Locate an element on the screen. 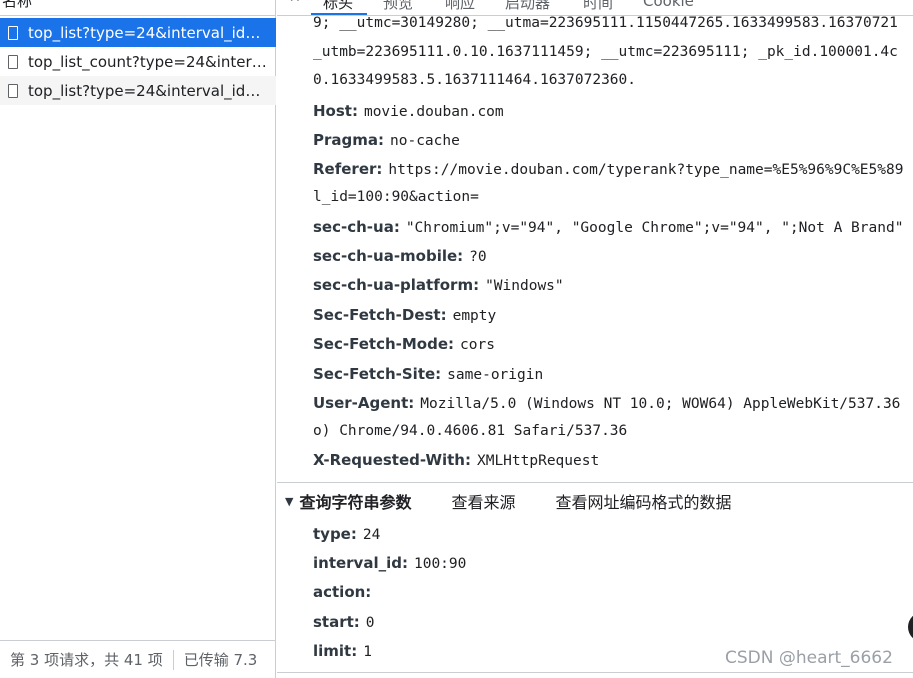 The height and width of the screenshot is (678, 913). referer-continuation: l_id=100:90&action= is located at coordinates (396, 197).